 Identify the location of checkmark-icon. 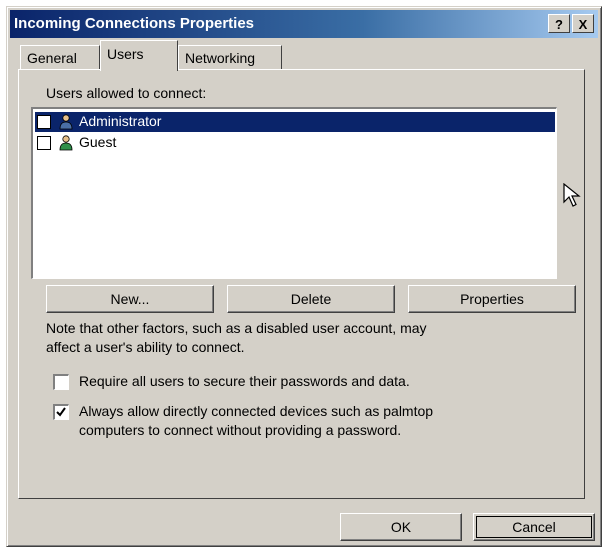
(61, 412).